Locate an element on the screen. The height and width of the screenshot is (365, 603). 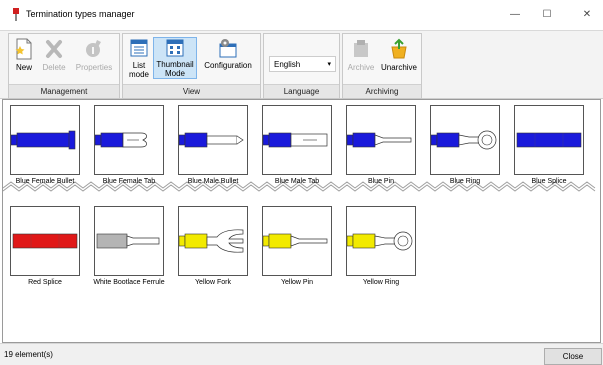
configuration-icon is located at coordinates (228, 48).